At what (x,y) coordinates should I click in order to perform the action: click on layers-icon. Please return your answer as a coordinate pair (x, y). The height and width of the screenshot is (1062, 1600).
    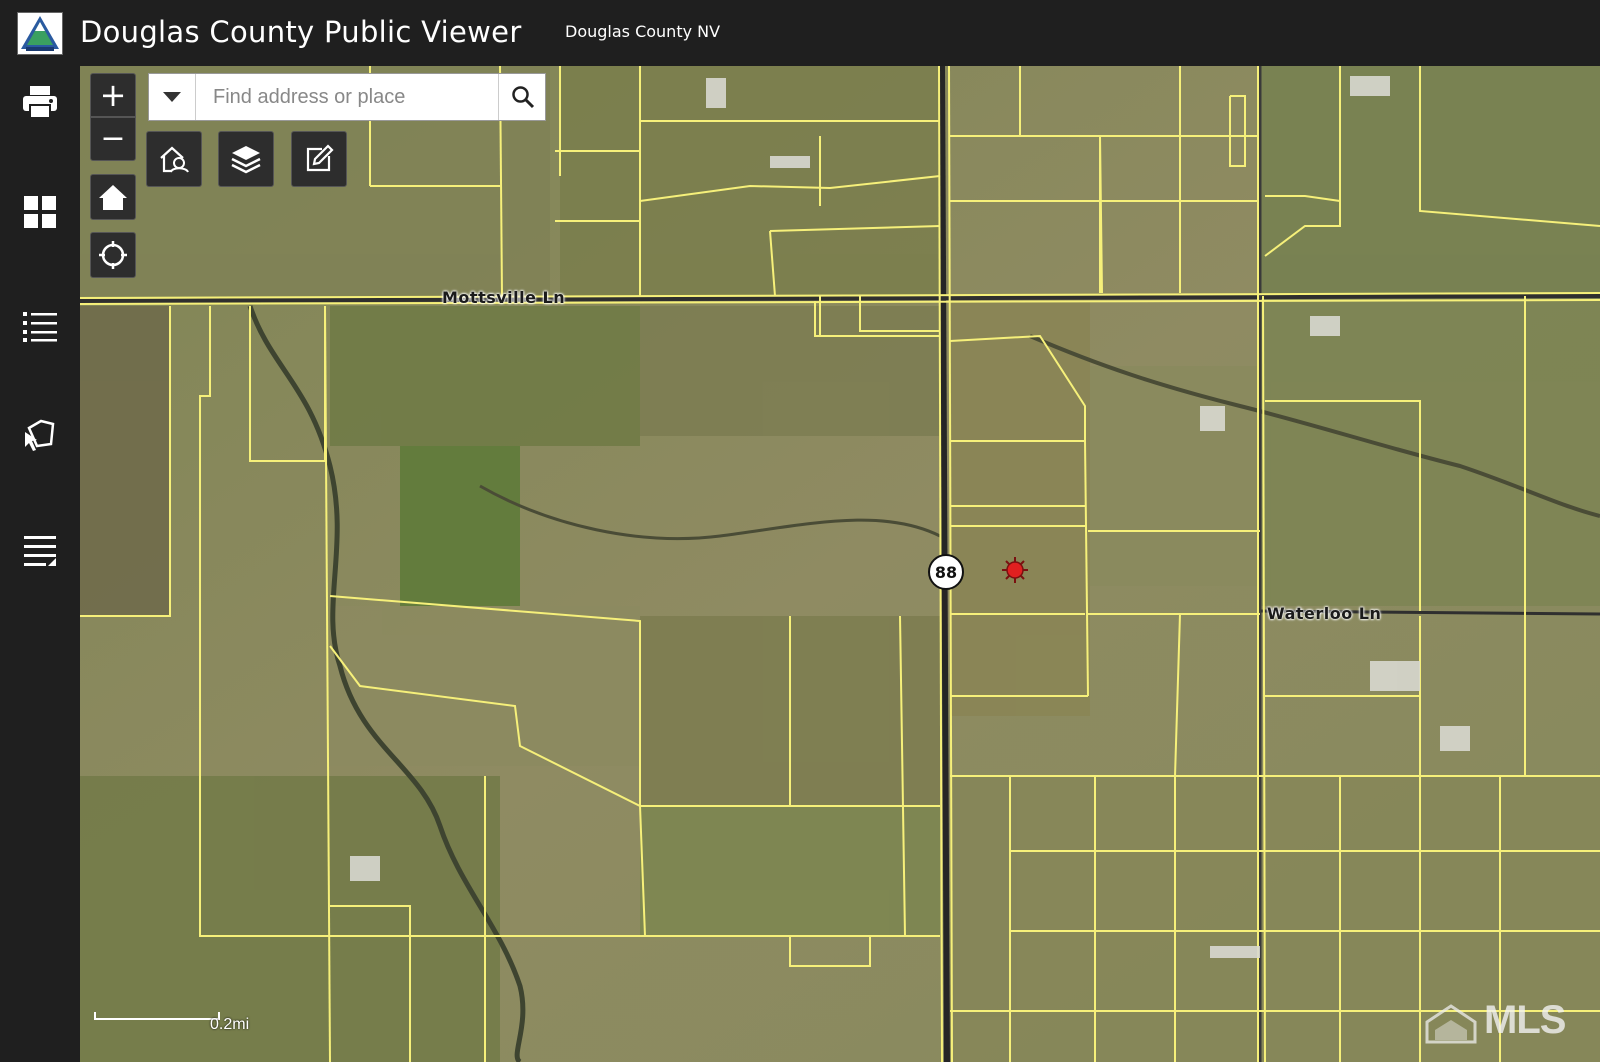
    Looking at the image, I should click on (246, 160).